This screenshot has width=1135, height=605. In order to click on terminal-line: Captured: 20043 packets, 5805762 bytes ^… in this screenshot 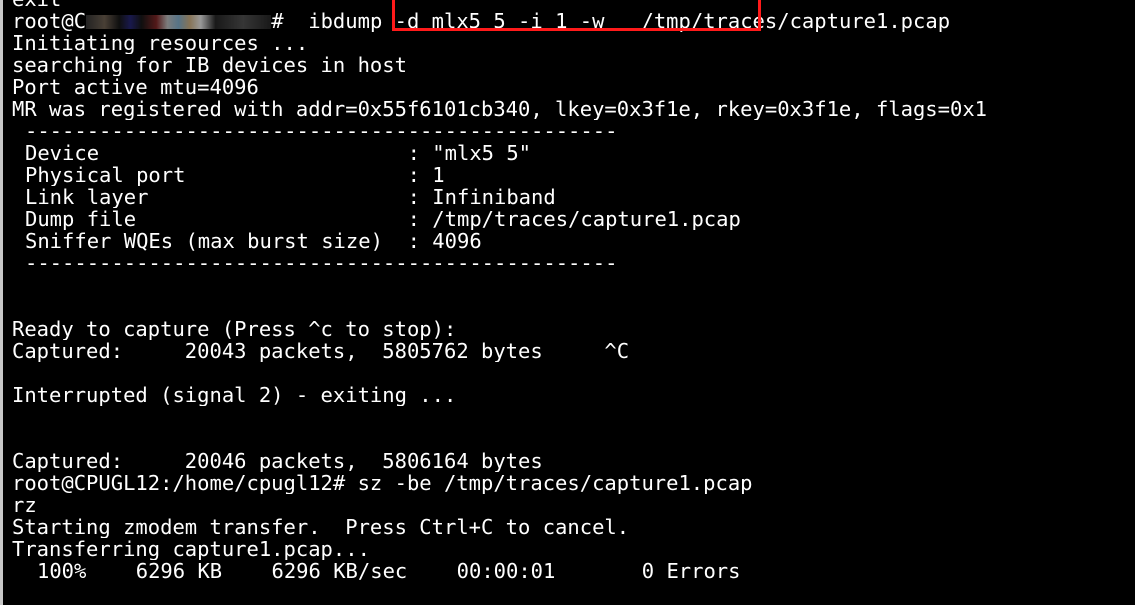, I will do `click(321, 351)`.